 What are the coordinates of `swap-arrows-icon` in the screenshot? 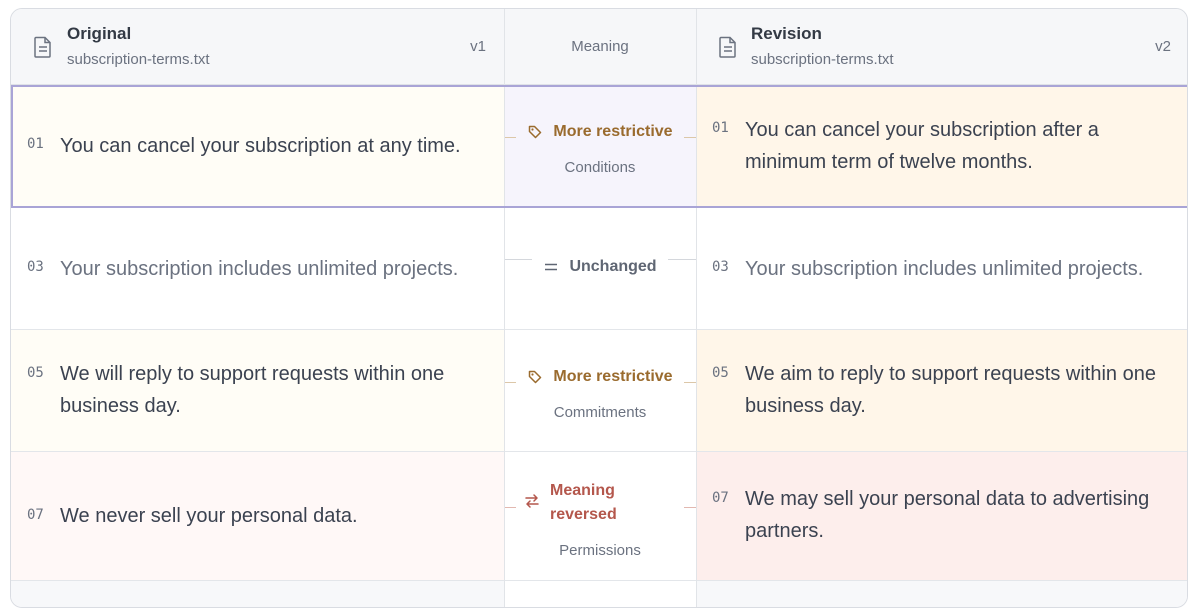 It's located at (532, 501).